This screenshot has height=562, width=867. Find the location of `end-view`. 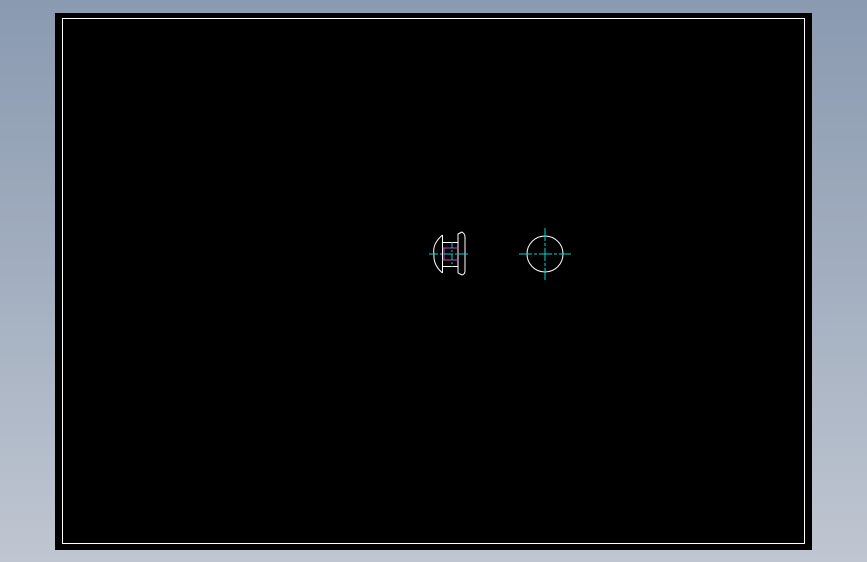

end-view is located at coordinates (545, 254).